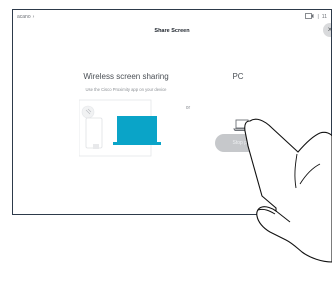 The image size is (332, 288). What do you see at coordinates (94, 133) in the screenshot?
I see `phone-illustration` at bounding box center [94, 133].